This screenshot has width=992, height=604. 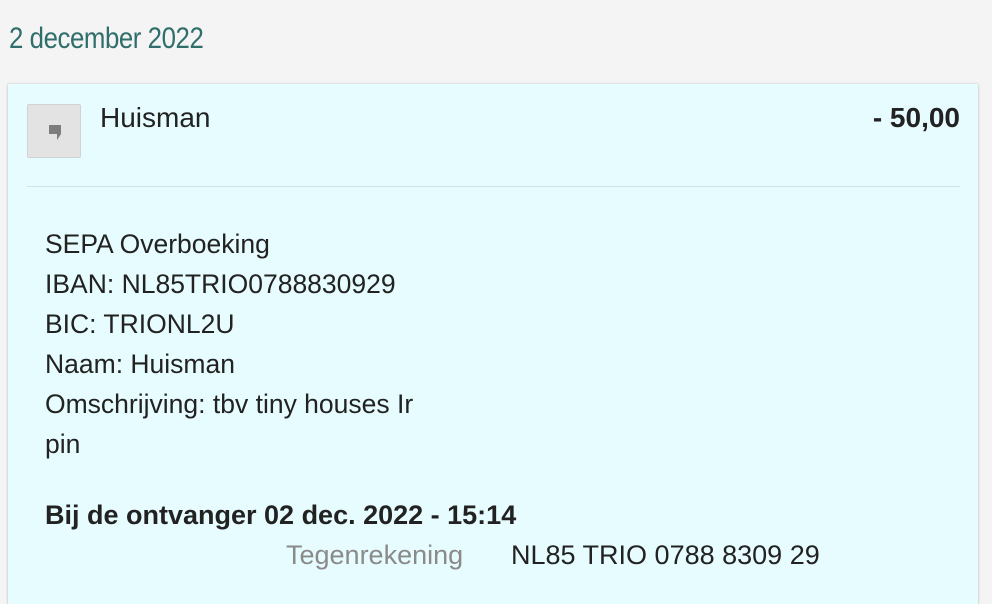 What do you see at coordinates (63, 444) in the screenshot?
I see `detail-line-description-continued: pin` at bounding box center [63, 444].